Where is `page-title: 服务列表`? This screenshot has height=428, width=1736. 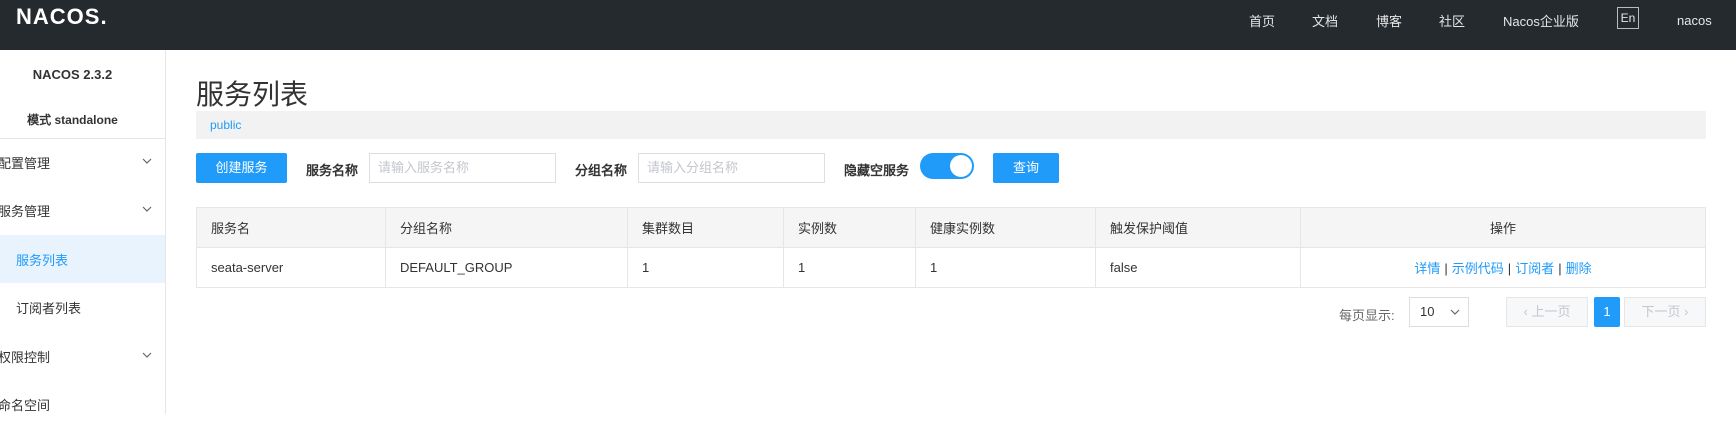 page-title: 服务列表 is located at coordinates (252, 94).